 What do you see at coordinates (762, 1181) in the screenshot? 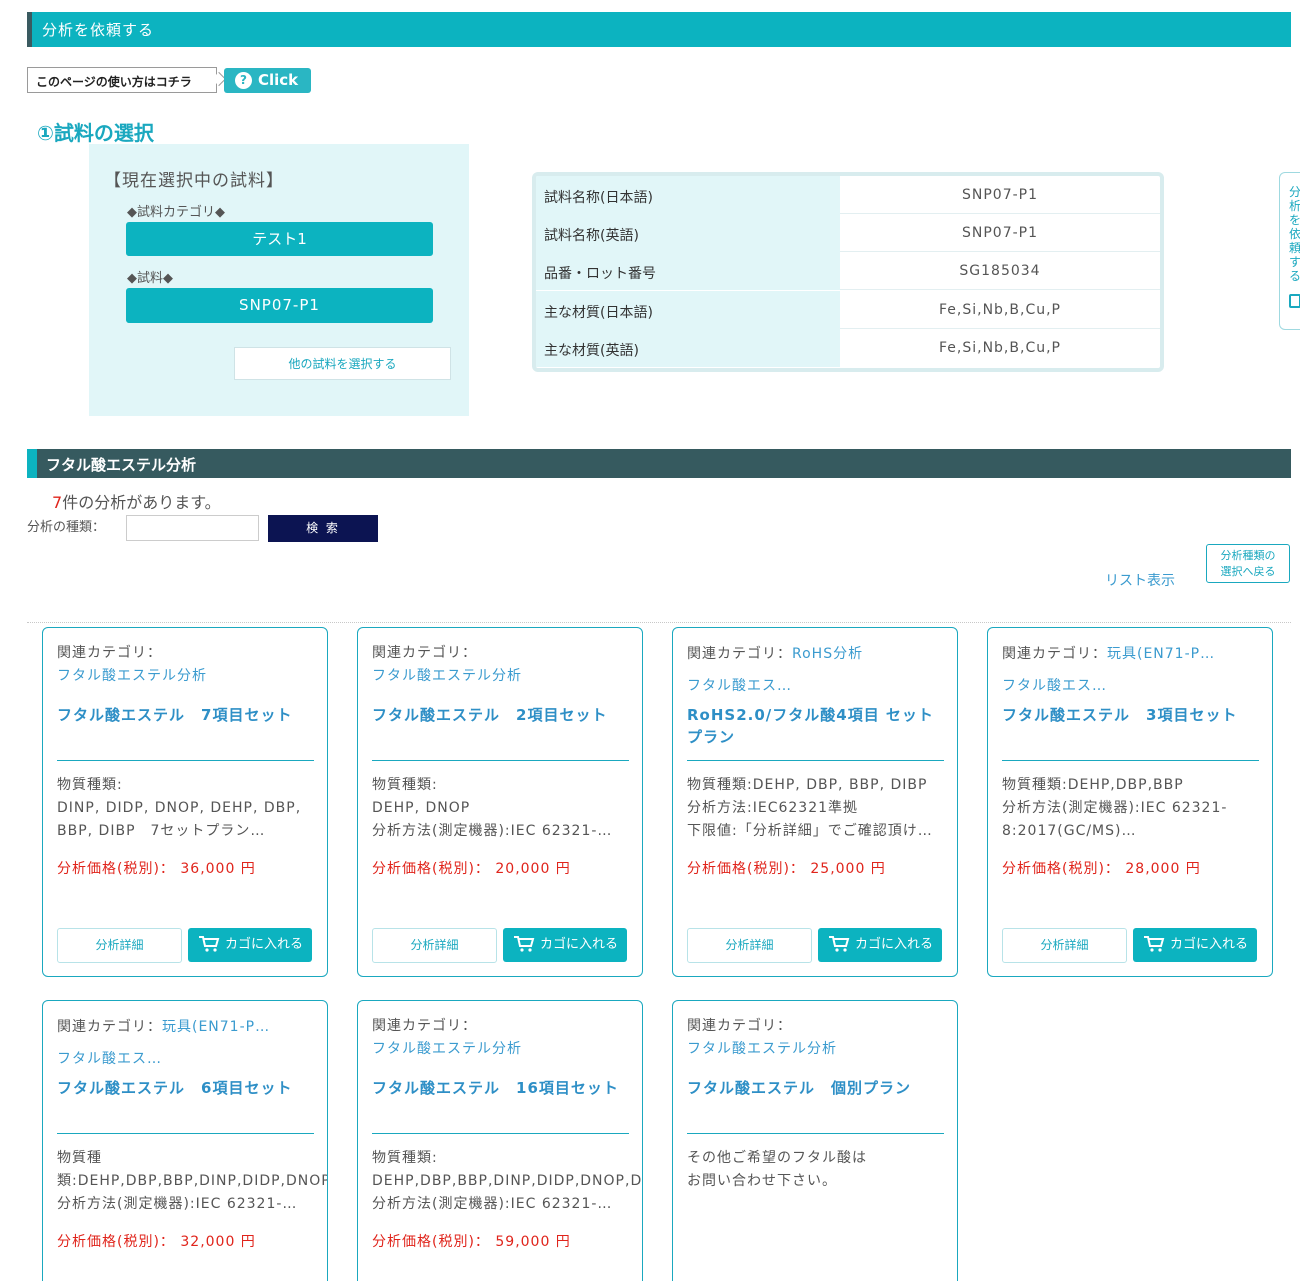
I see `desc-line: お問い合わせ下さい。` at bounding box center [762, 1181].